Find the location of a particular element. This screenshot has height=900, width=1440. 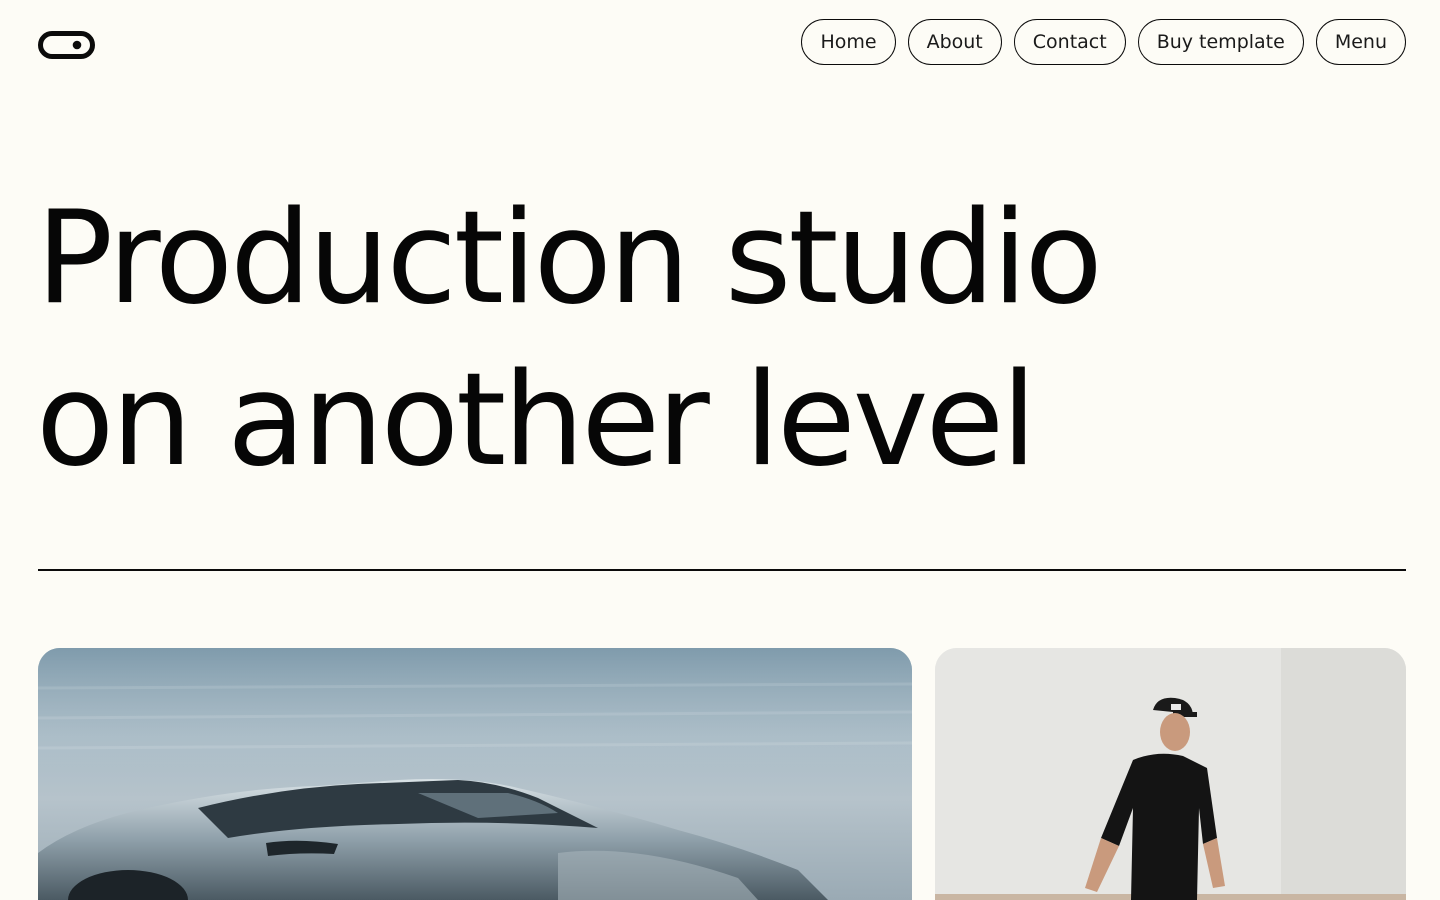

logo-shape is located at coordinates (66, 45).